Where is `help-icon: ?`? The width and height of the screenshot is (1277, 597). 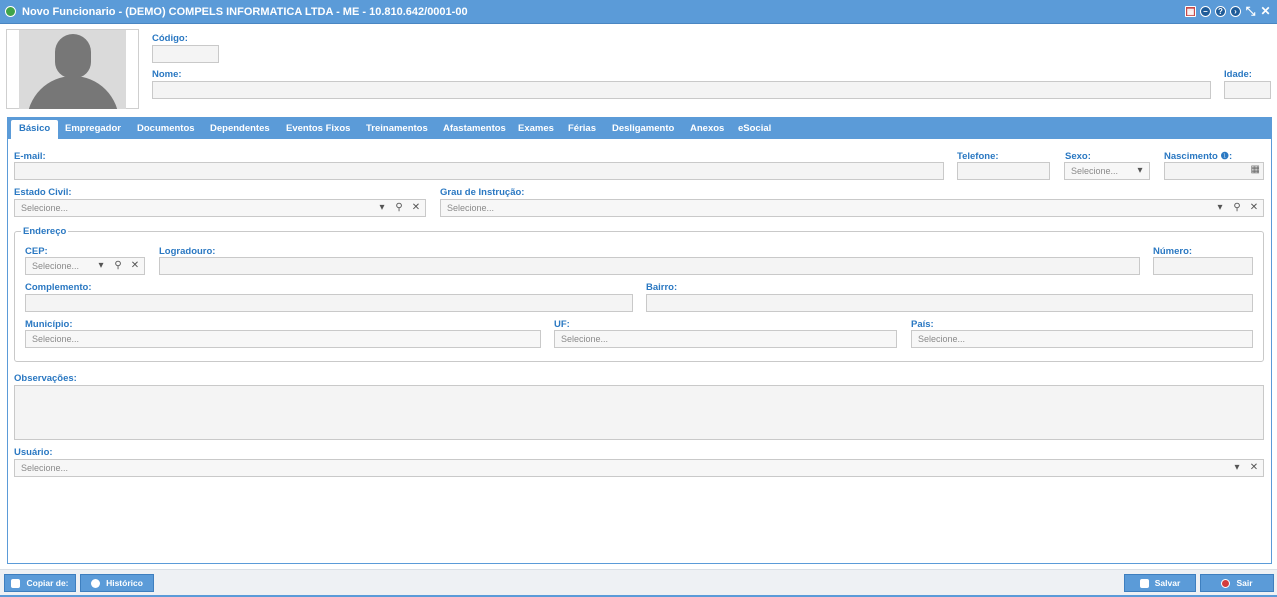 help-icon: ? is located at coordinates (1220, 11).